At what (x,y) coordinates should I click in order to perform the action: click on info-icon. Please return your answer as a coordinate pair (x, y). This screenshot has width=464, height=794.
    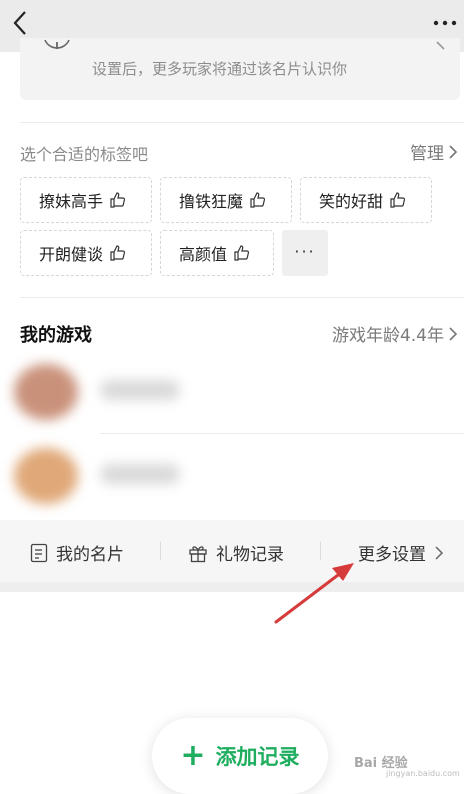
    Looking at the image, I should click on (57, 44).